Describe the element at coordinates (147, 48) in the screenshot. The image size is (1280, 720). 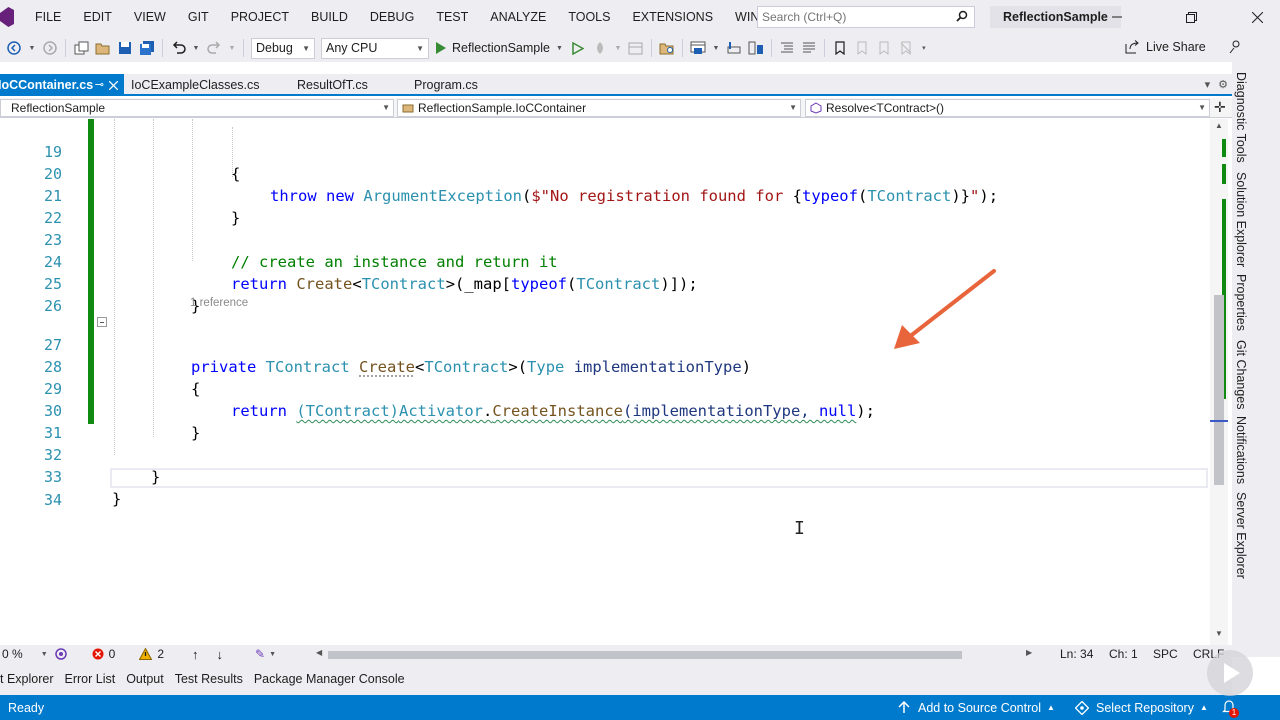
I see `save-all-icon` at that location.